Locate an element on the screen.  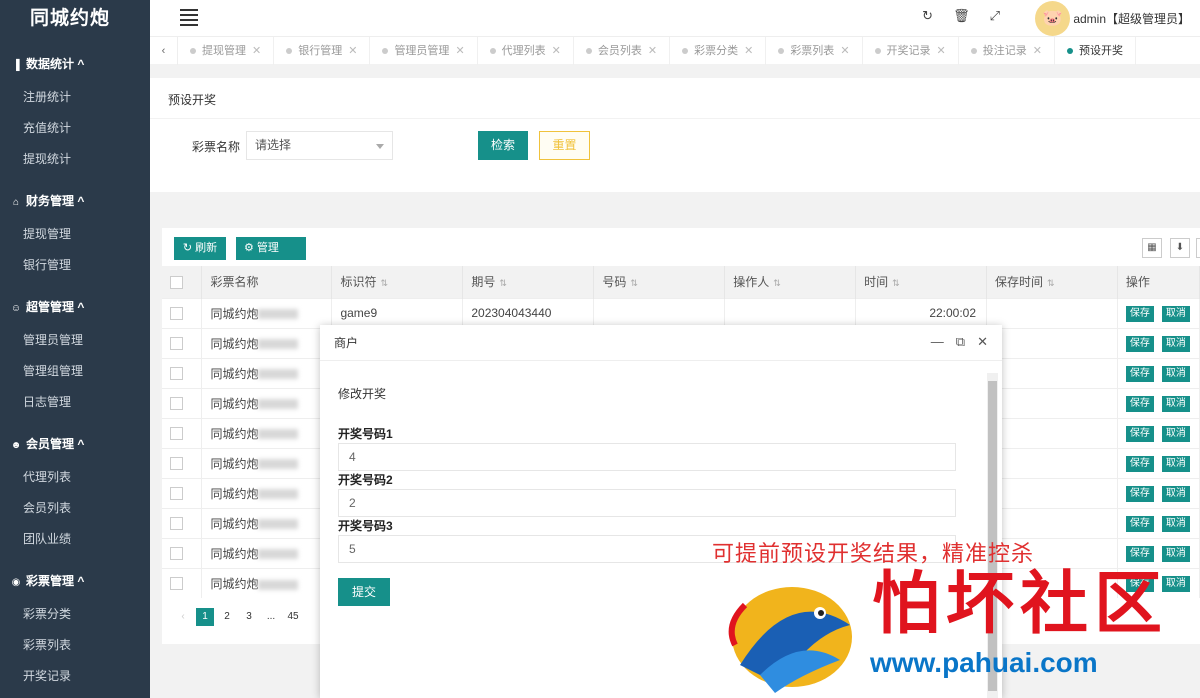
tab-scroll-left-icon: ‹ is located at coordinates (164, 50).